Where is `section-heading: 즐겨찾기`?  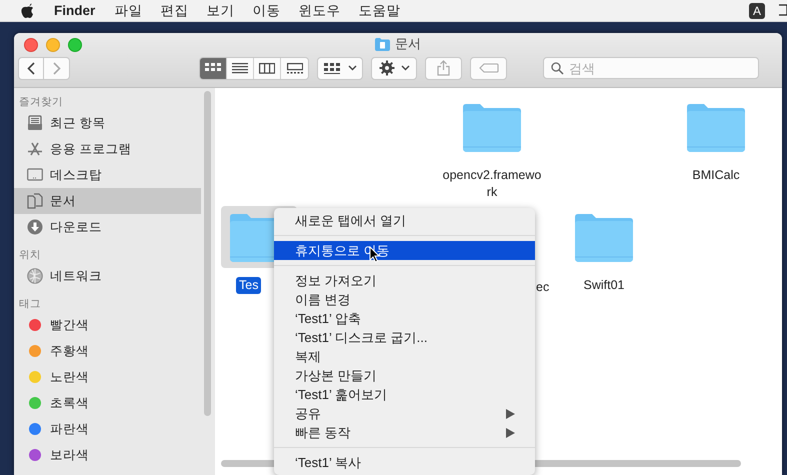 section-heading: 즐겨찾기 is located at coordinates (41, 102).